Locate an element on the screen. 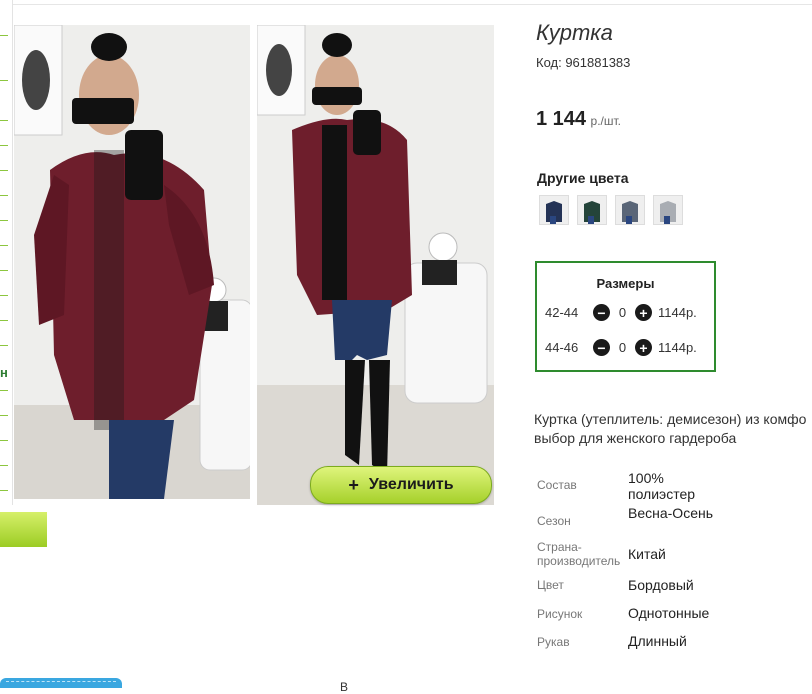 The width and height of the screenshot is (812, 694). sidebar-edge: н is located at coordinates (6, 252).